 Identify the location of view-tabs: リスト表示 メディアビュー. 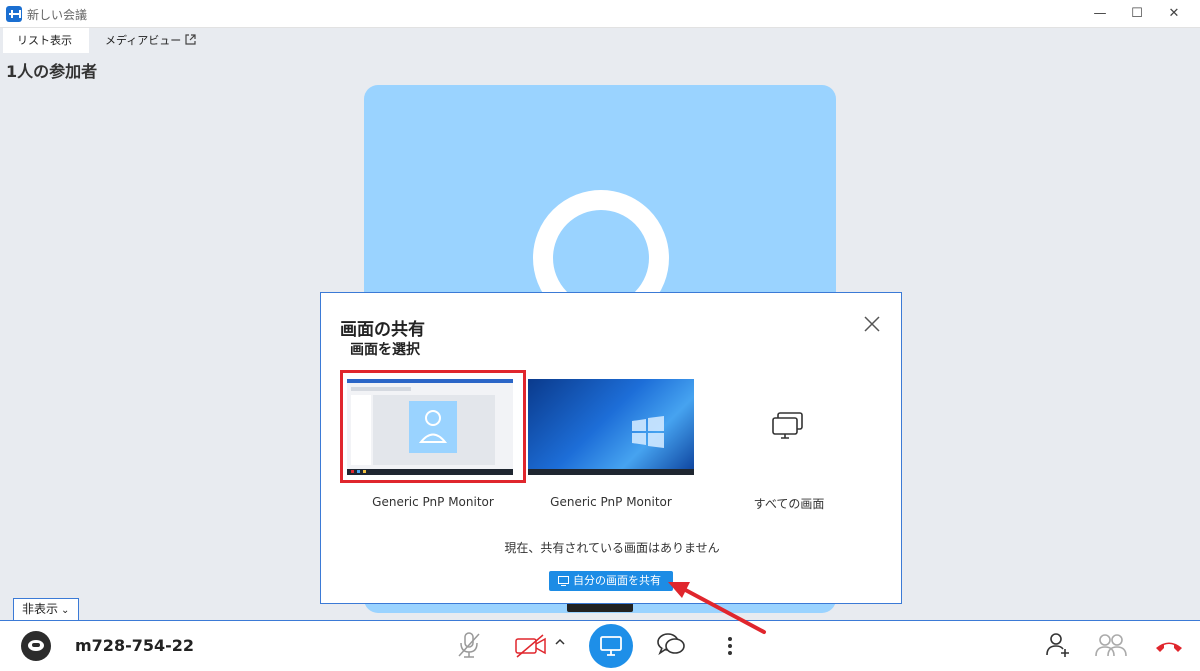
(600, 40).